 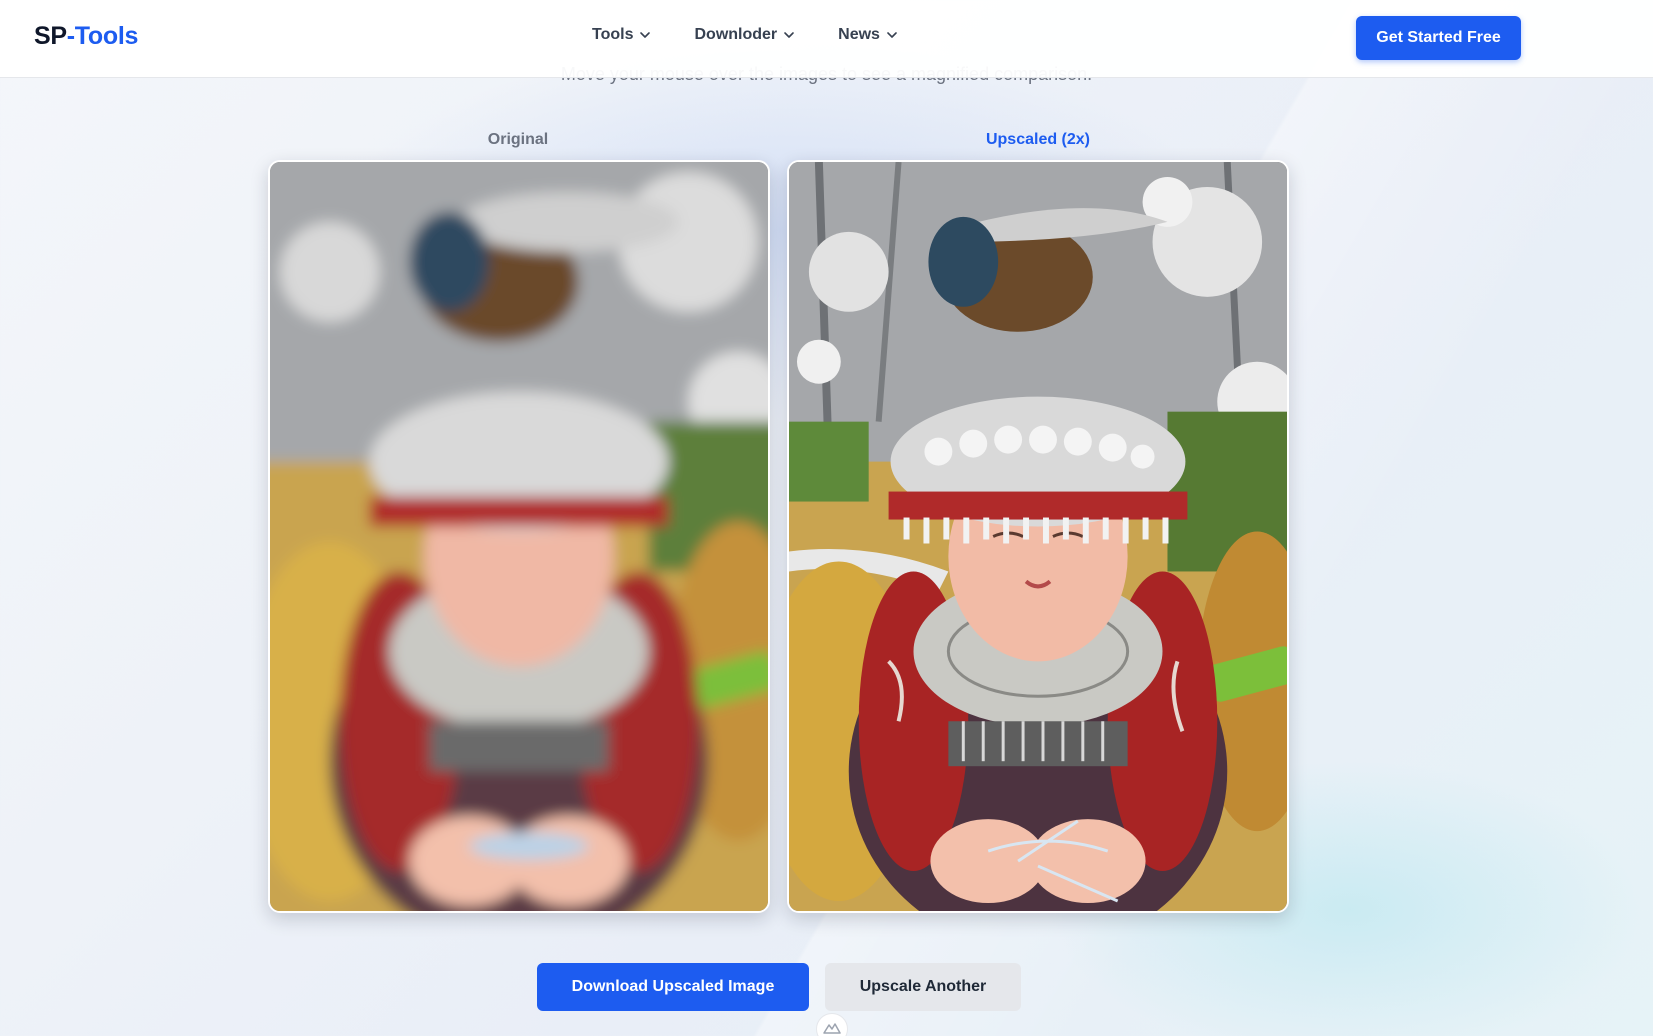 I want to click on upscale-another-button: Upscale Another, so click(x=923, y=987).